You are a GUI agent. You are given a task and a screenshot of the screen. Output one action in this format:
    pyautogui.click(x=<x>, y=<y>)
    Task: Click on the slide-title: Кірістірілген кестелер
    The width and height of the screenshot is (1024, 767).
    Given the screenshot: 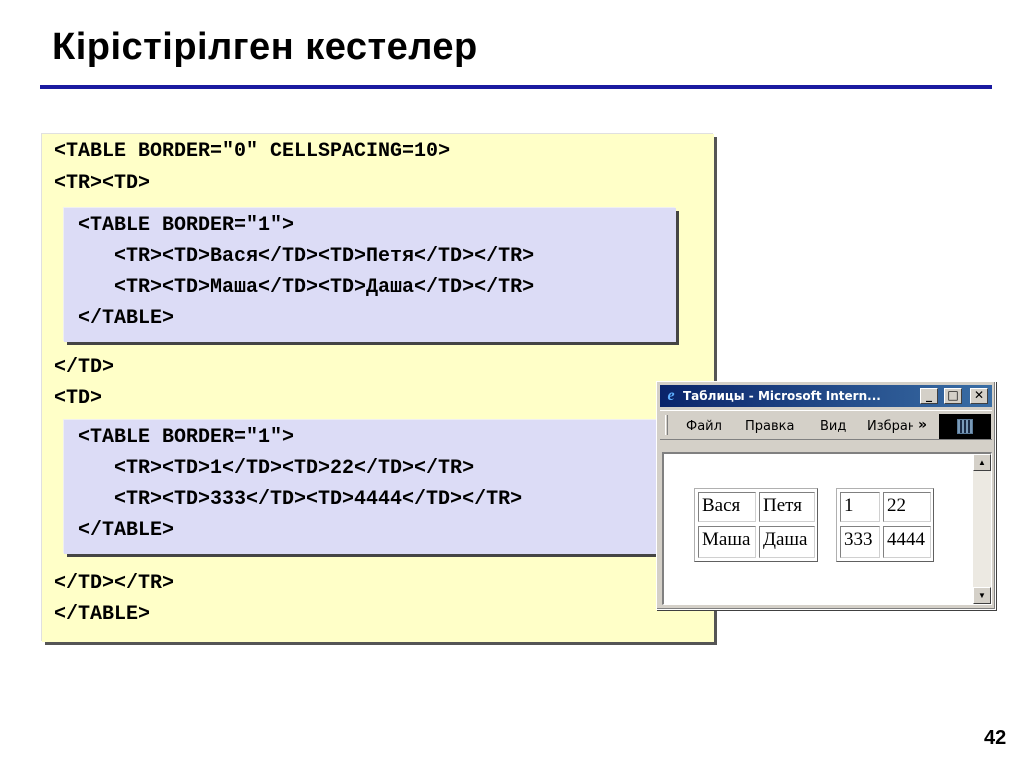 What is the action you would take?
    pyautogui.click(x=265, y=47)
    